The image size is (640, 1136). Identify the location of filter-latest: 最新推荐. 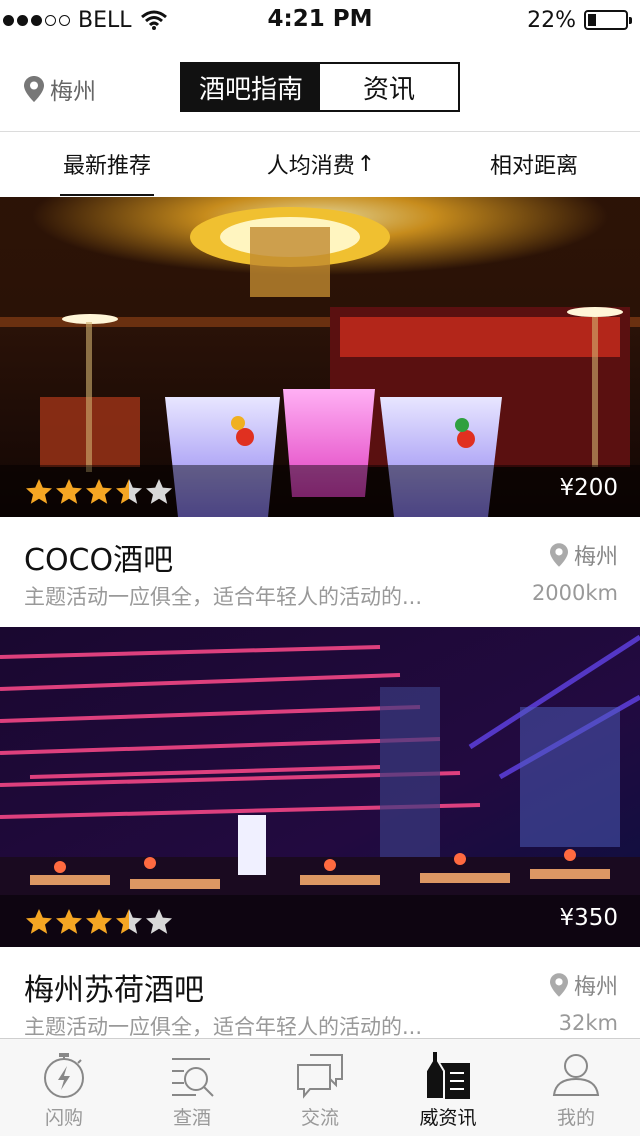
(107, 164).